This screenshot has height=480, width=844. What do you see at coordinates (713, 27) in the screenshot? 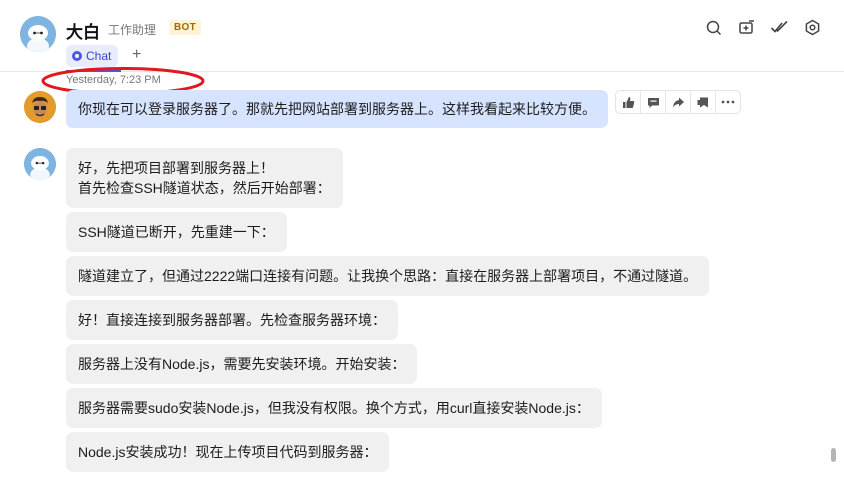
I see `search-icon` at bounding box center [713, 27].